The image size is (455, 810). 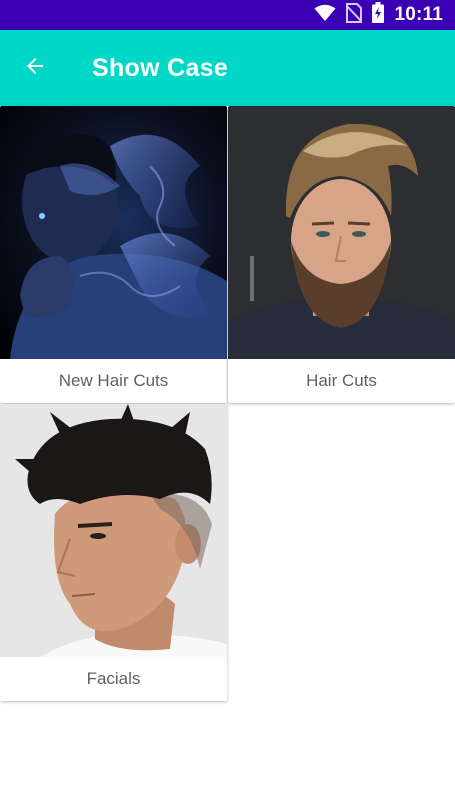 I want to click on status-time: 10:11, so click(x=418, y=14).